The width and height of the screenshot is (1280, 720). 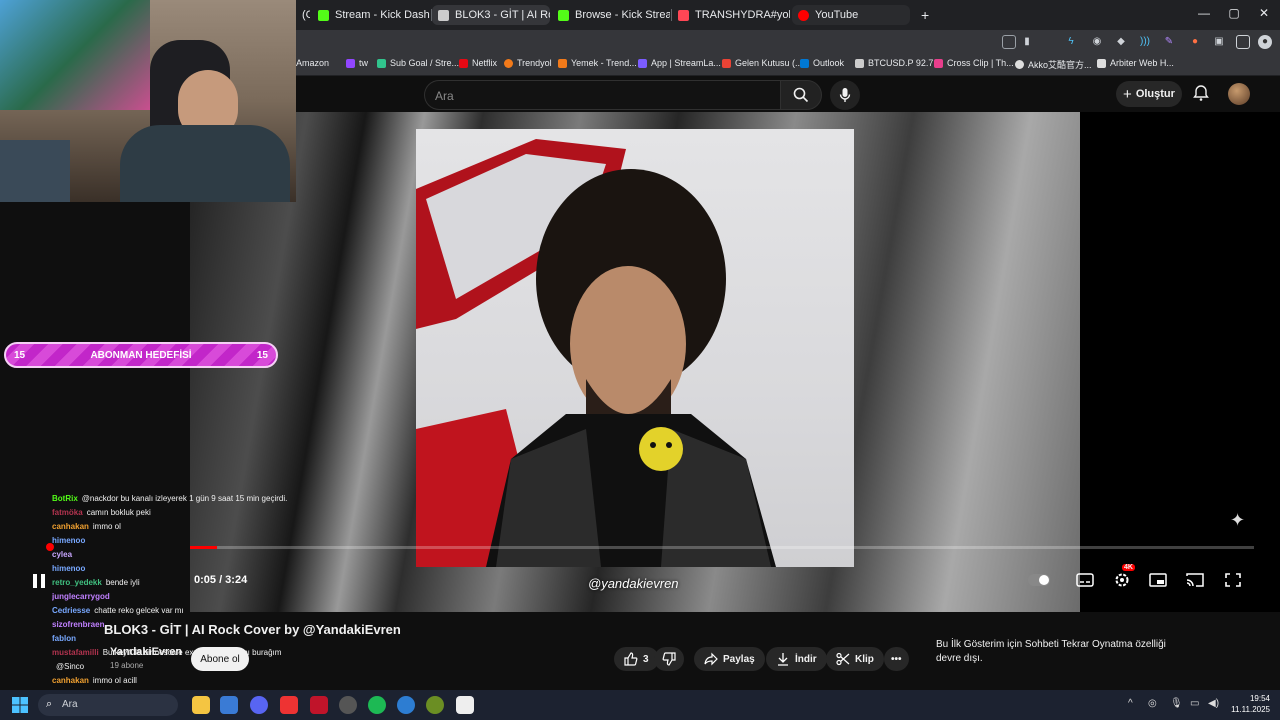 What do you see at coordinates (837, 15) in the screenshot?
I see `tab-label: YouTube` at bounding box center [837, 15].